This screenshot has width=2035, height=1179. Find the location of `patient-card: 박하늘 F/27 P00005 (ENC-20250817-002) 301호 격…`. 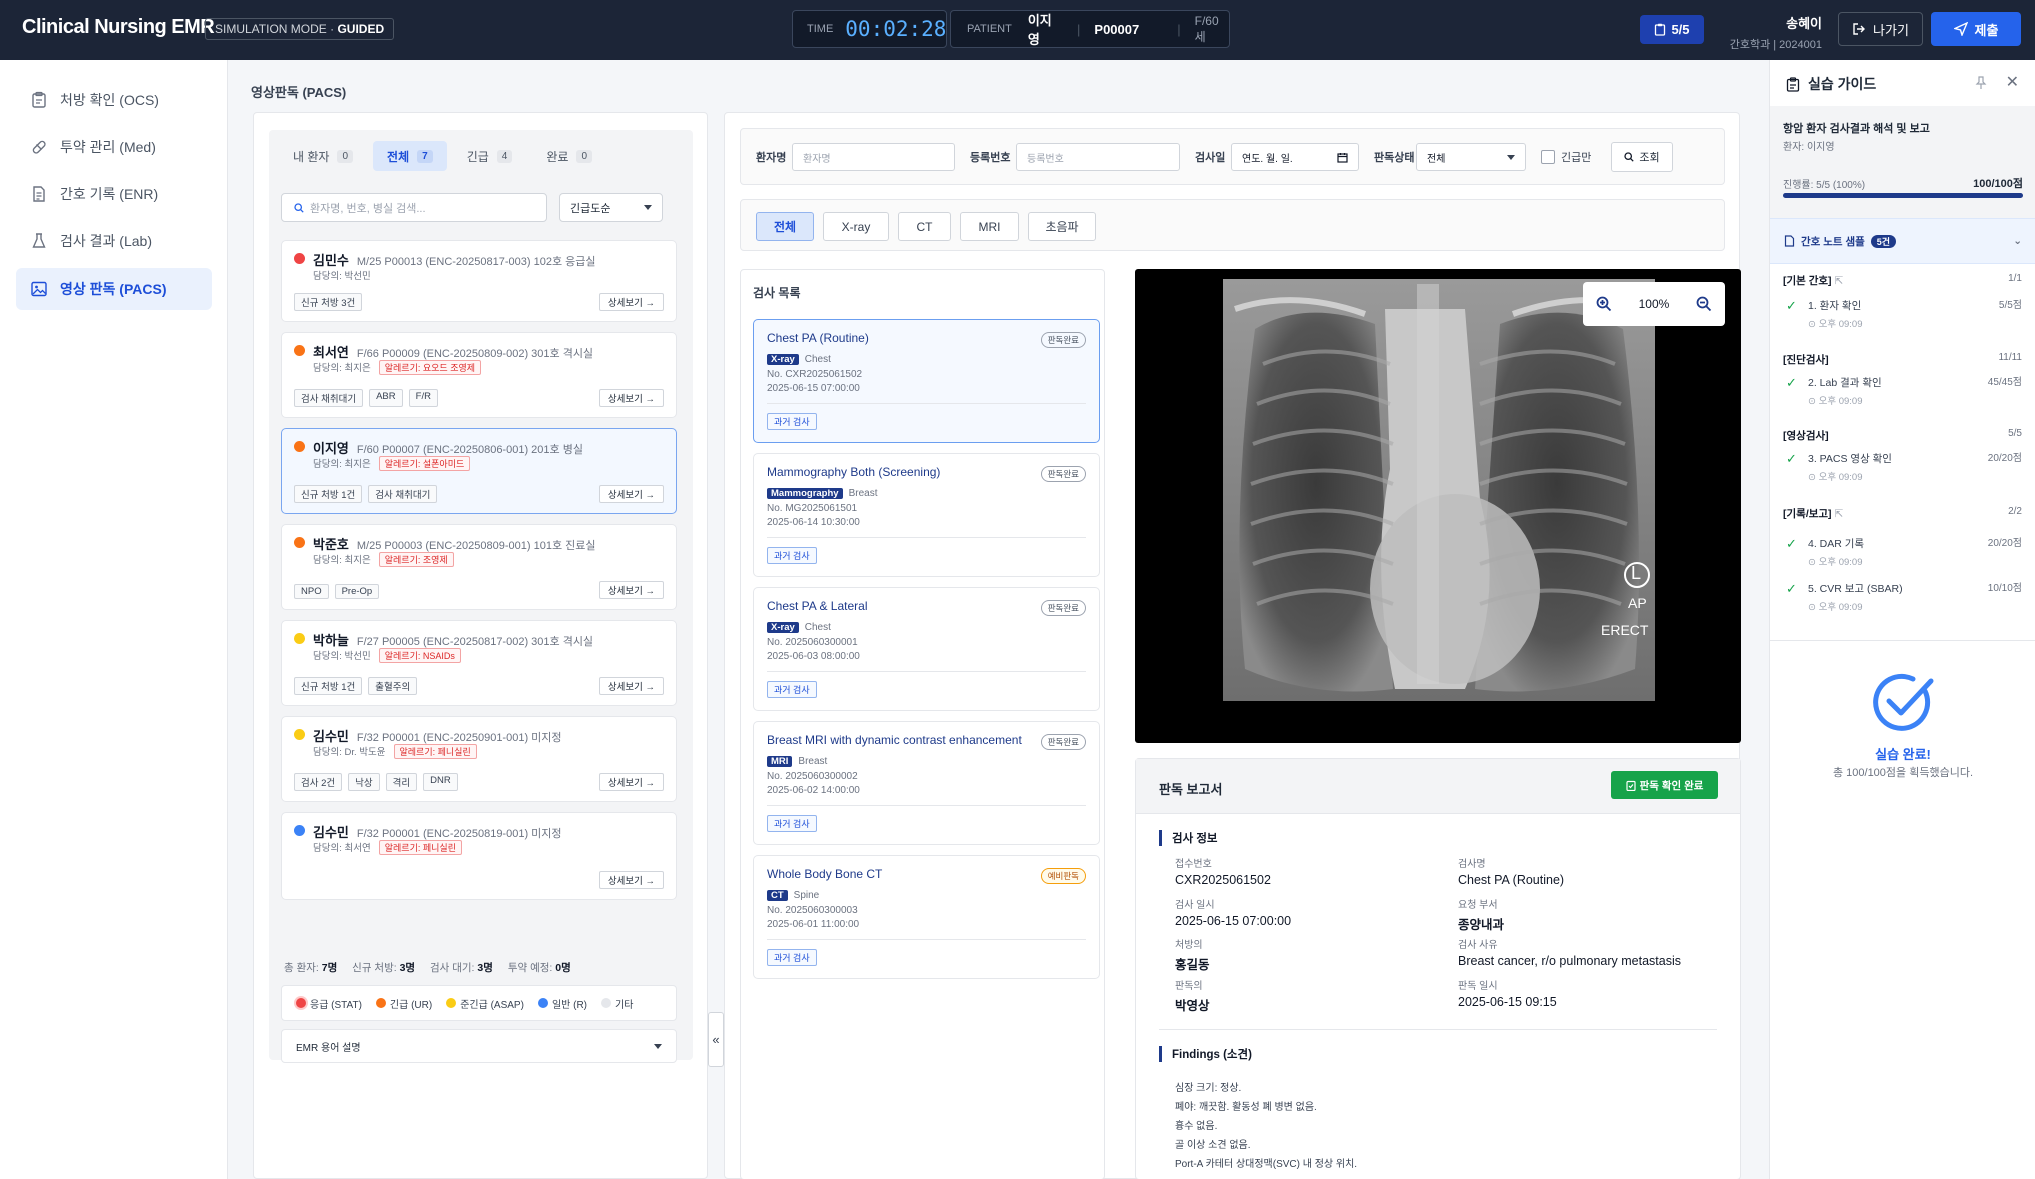

patient-card: 박하늘 F/27 P00005 (ENC-20250817-002) 301호 격… is located at coordinates (479, 663).